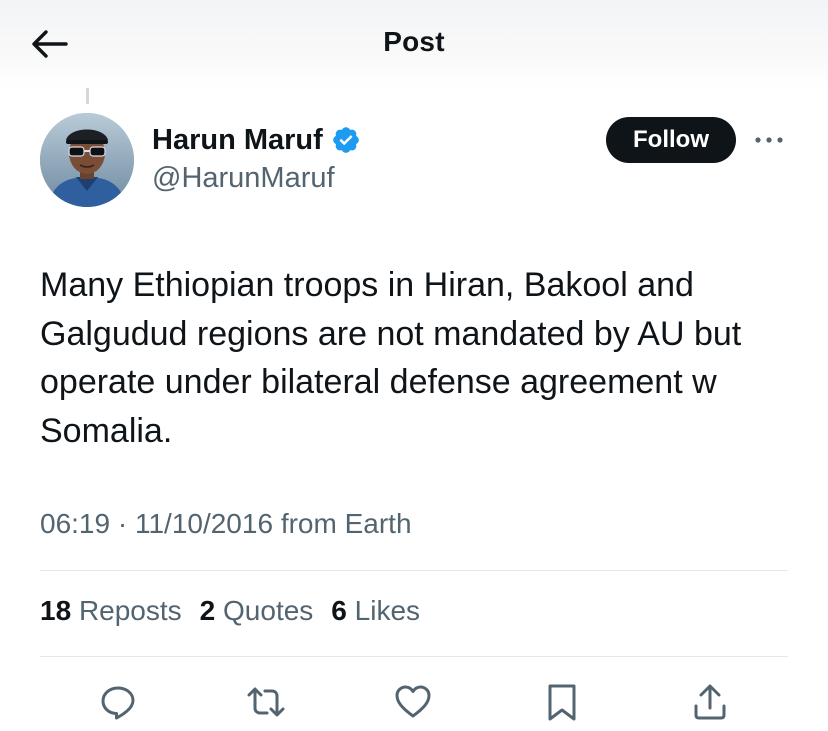 The width and height of the screenshot is (828, 731). I want to click on reply-icon, so click(118, 704).